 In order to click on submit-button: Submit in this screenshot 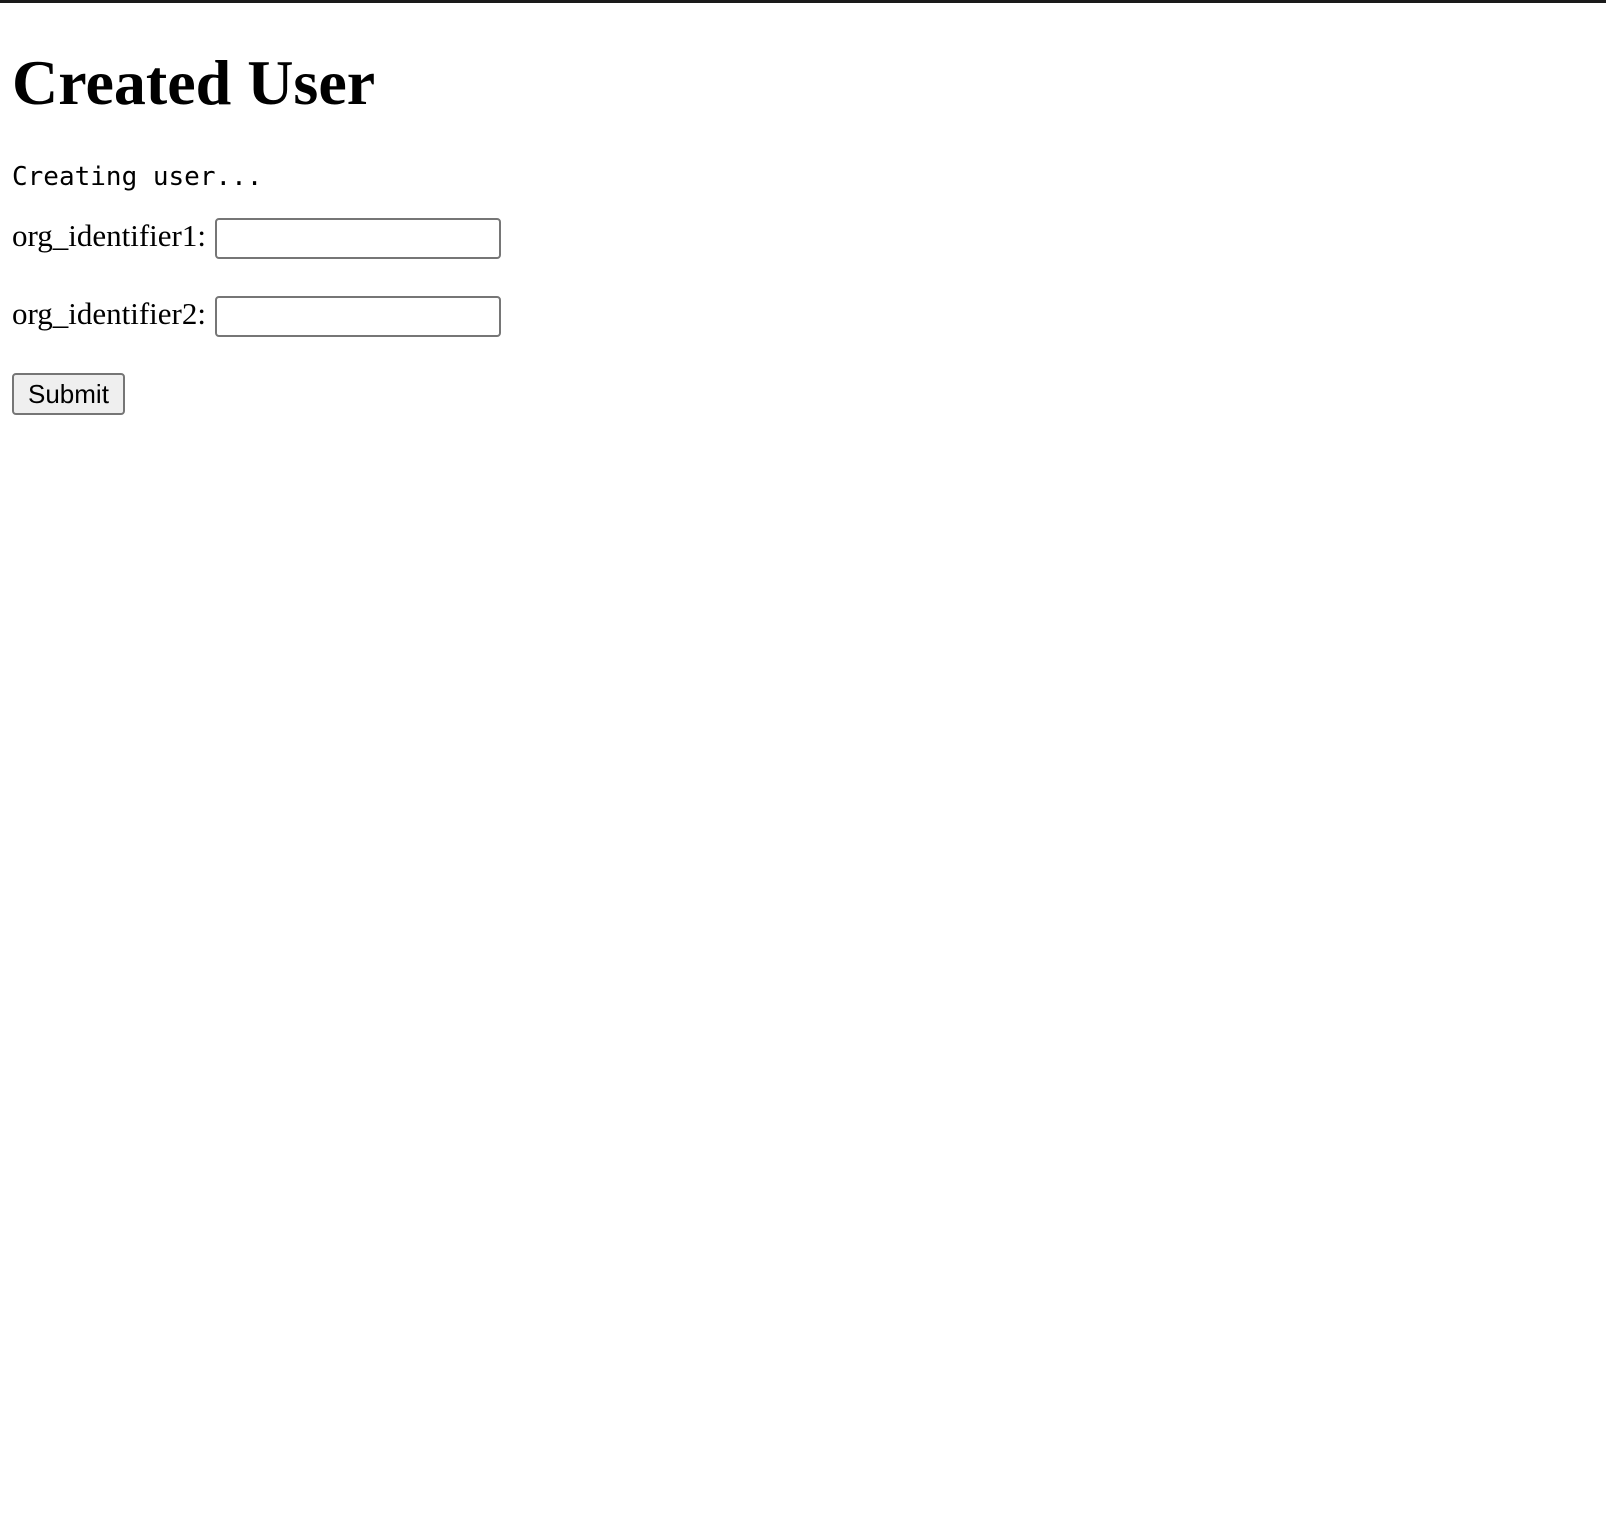, I will do `click(68, 394)`.